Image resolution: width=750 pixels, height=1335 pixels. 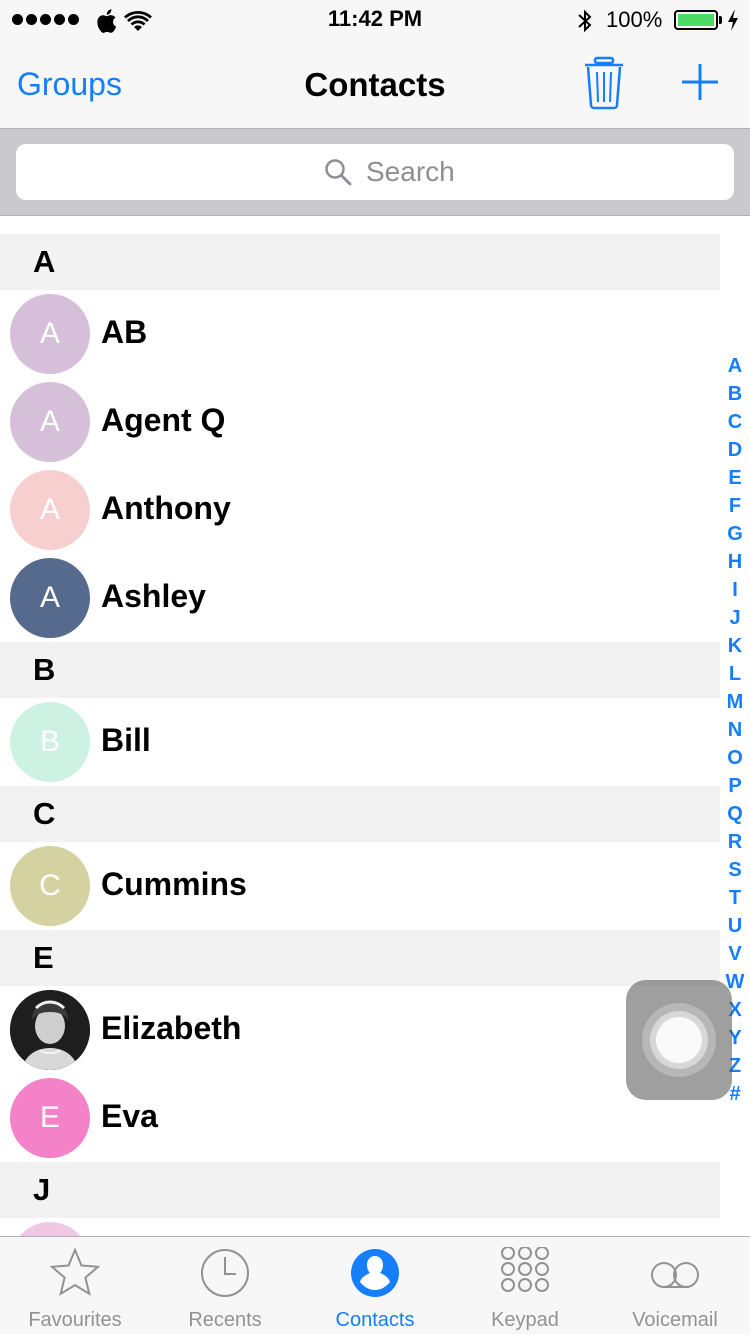 I want to click on index-letter: S, so click(x=735, y=870).